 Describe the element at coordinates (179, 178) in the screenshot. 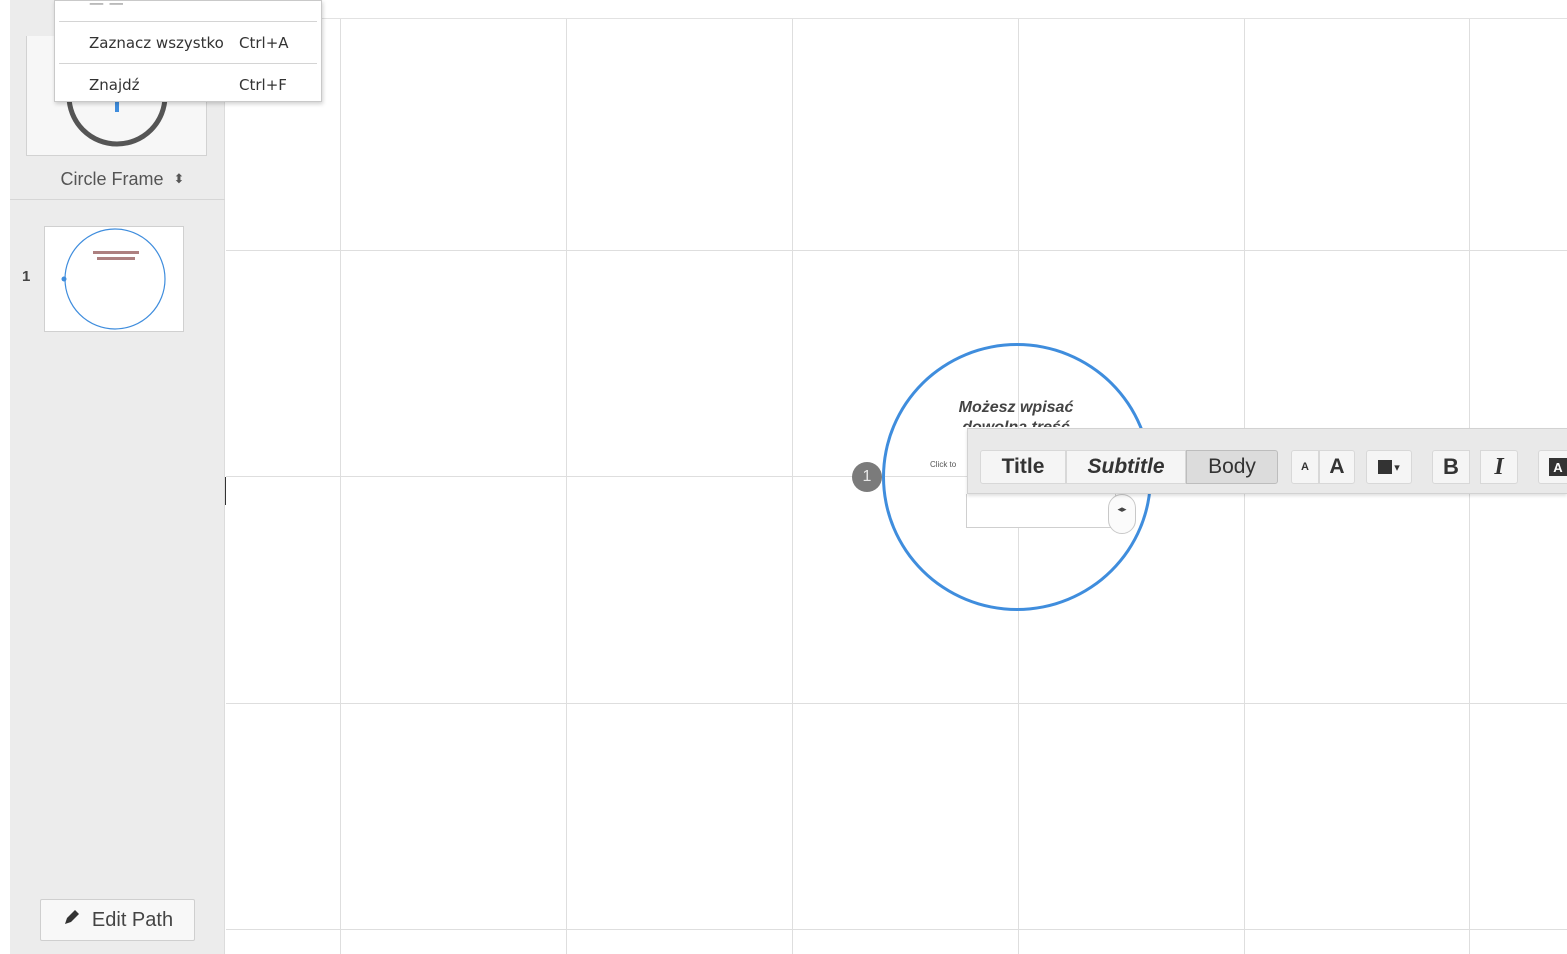

I see `updown-arrow-icon: ⬍` at that location.